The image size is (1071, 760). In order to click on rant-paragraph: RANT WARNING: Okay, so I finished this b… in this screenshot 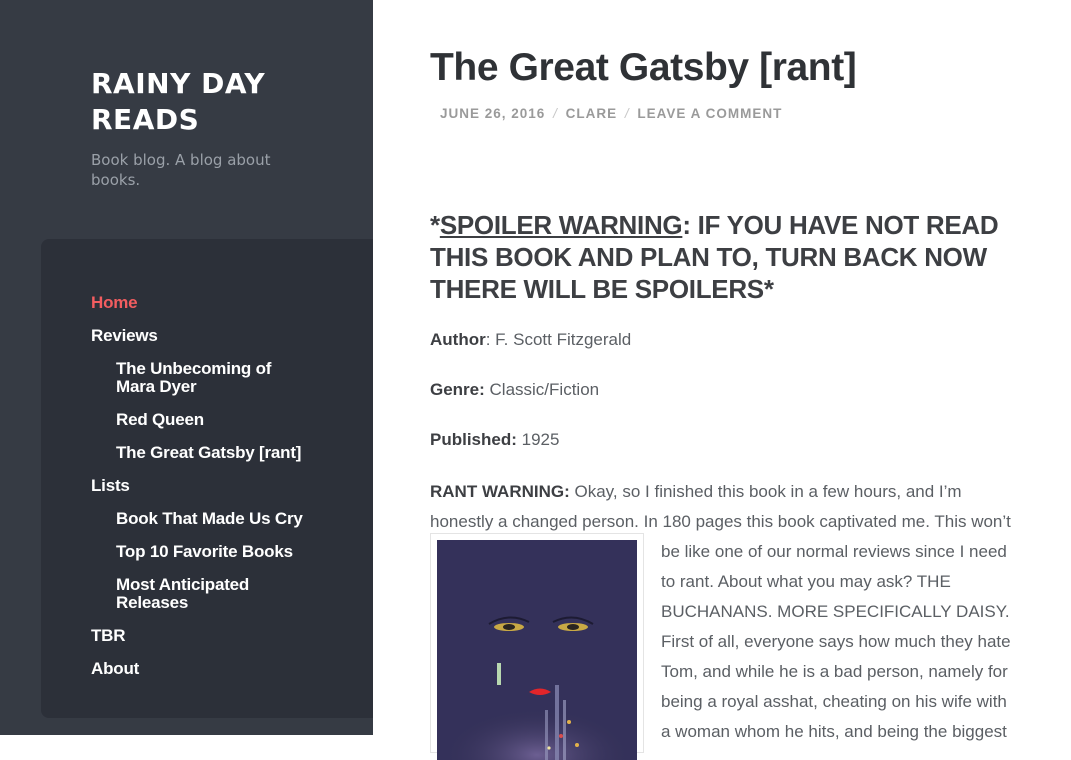, I will do `click(735, 507)`.